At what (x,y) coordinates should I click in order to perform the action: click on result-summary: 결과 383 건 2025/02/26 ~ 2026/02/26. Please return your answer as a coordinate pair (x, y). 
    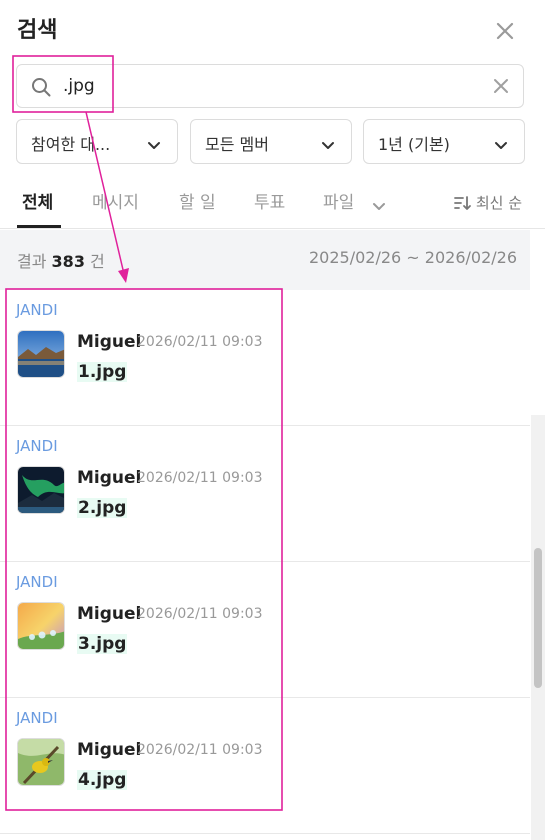
    Looking at the image, I should click on (265, 260).